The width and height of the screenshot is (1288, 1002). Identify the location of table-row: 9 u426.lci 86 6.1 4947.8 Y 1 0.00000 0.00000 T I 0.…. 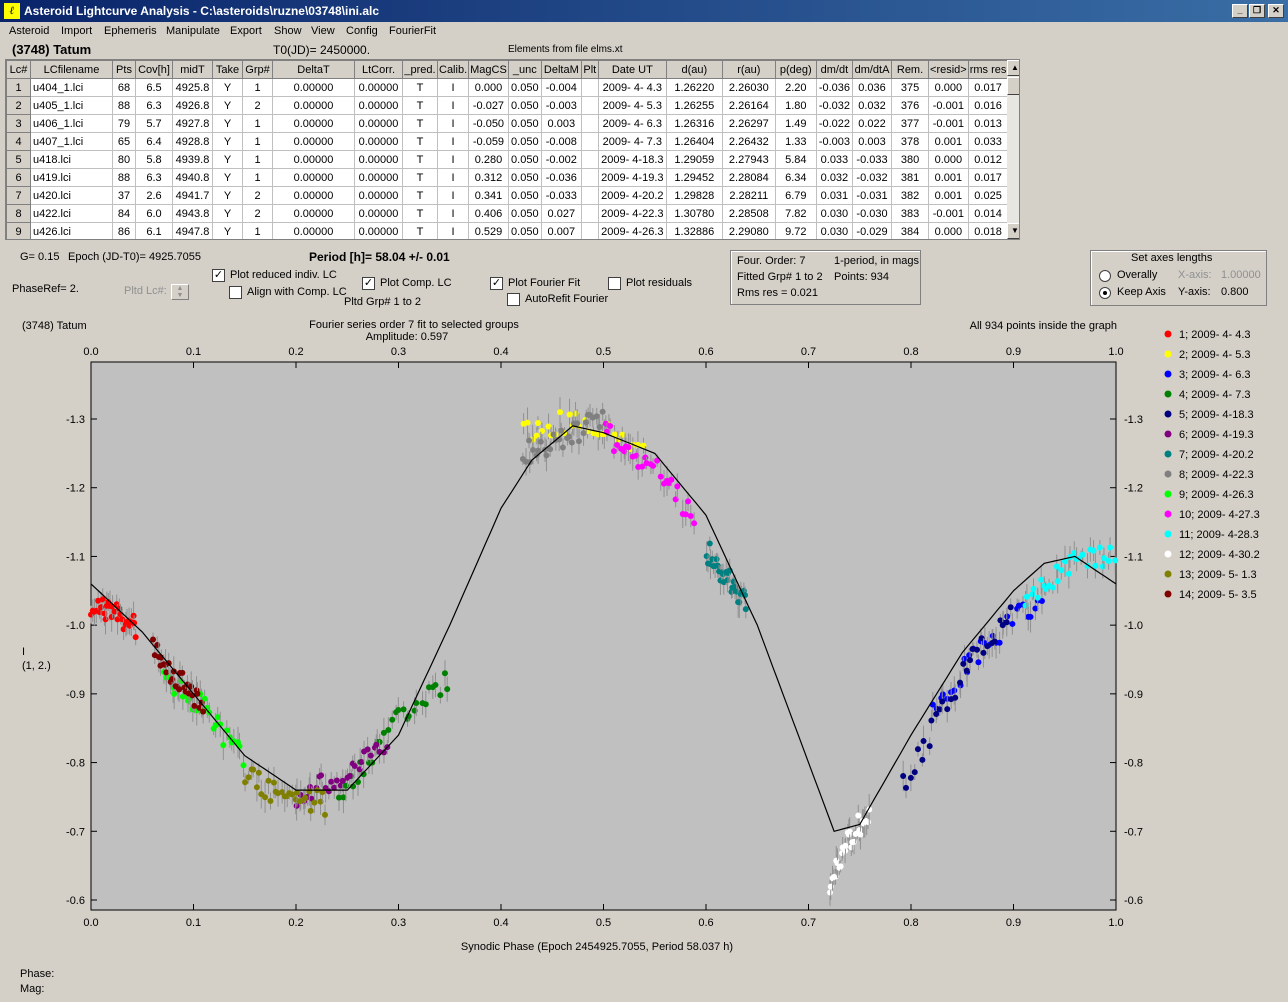
(507, 230).